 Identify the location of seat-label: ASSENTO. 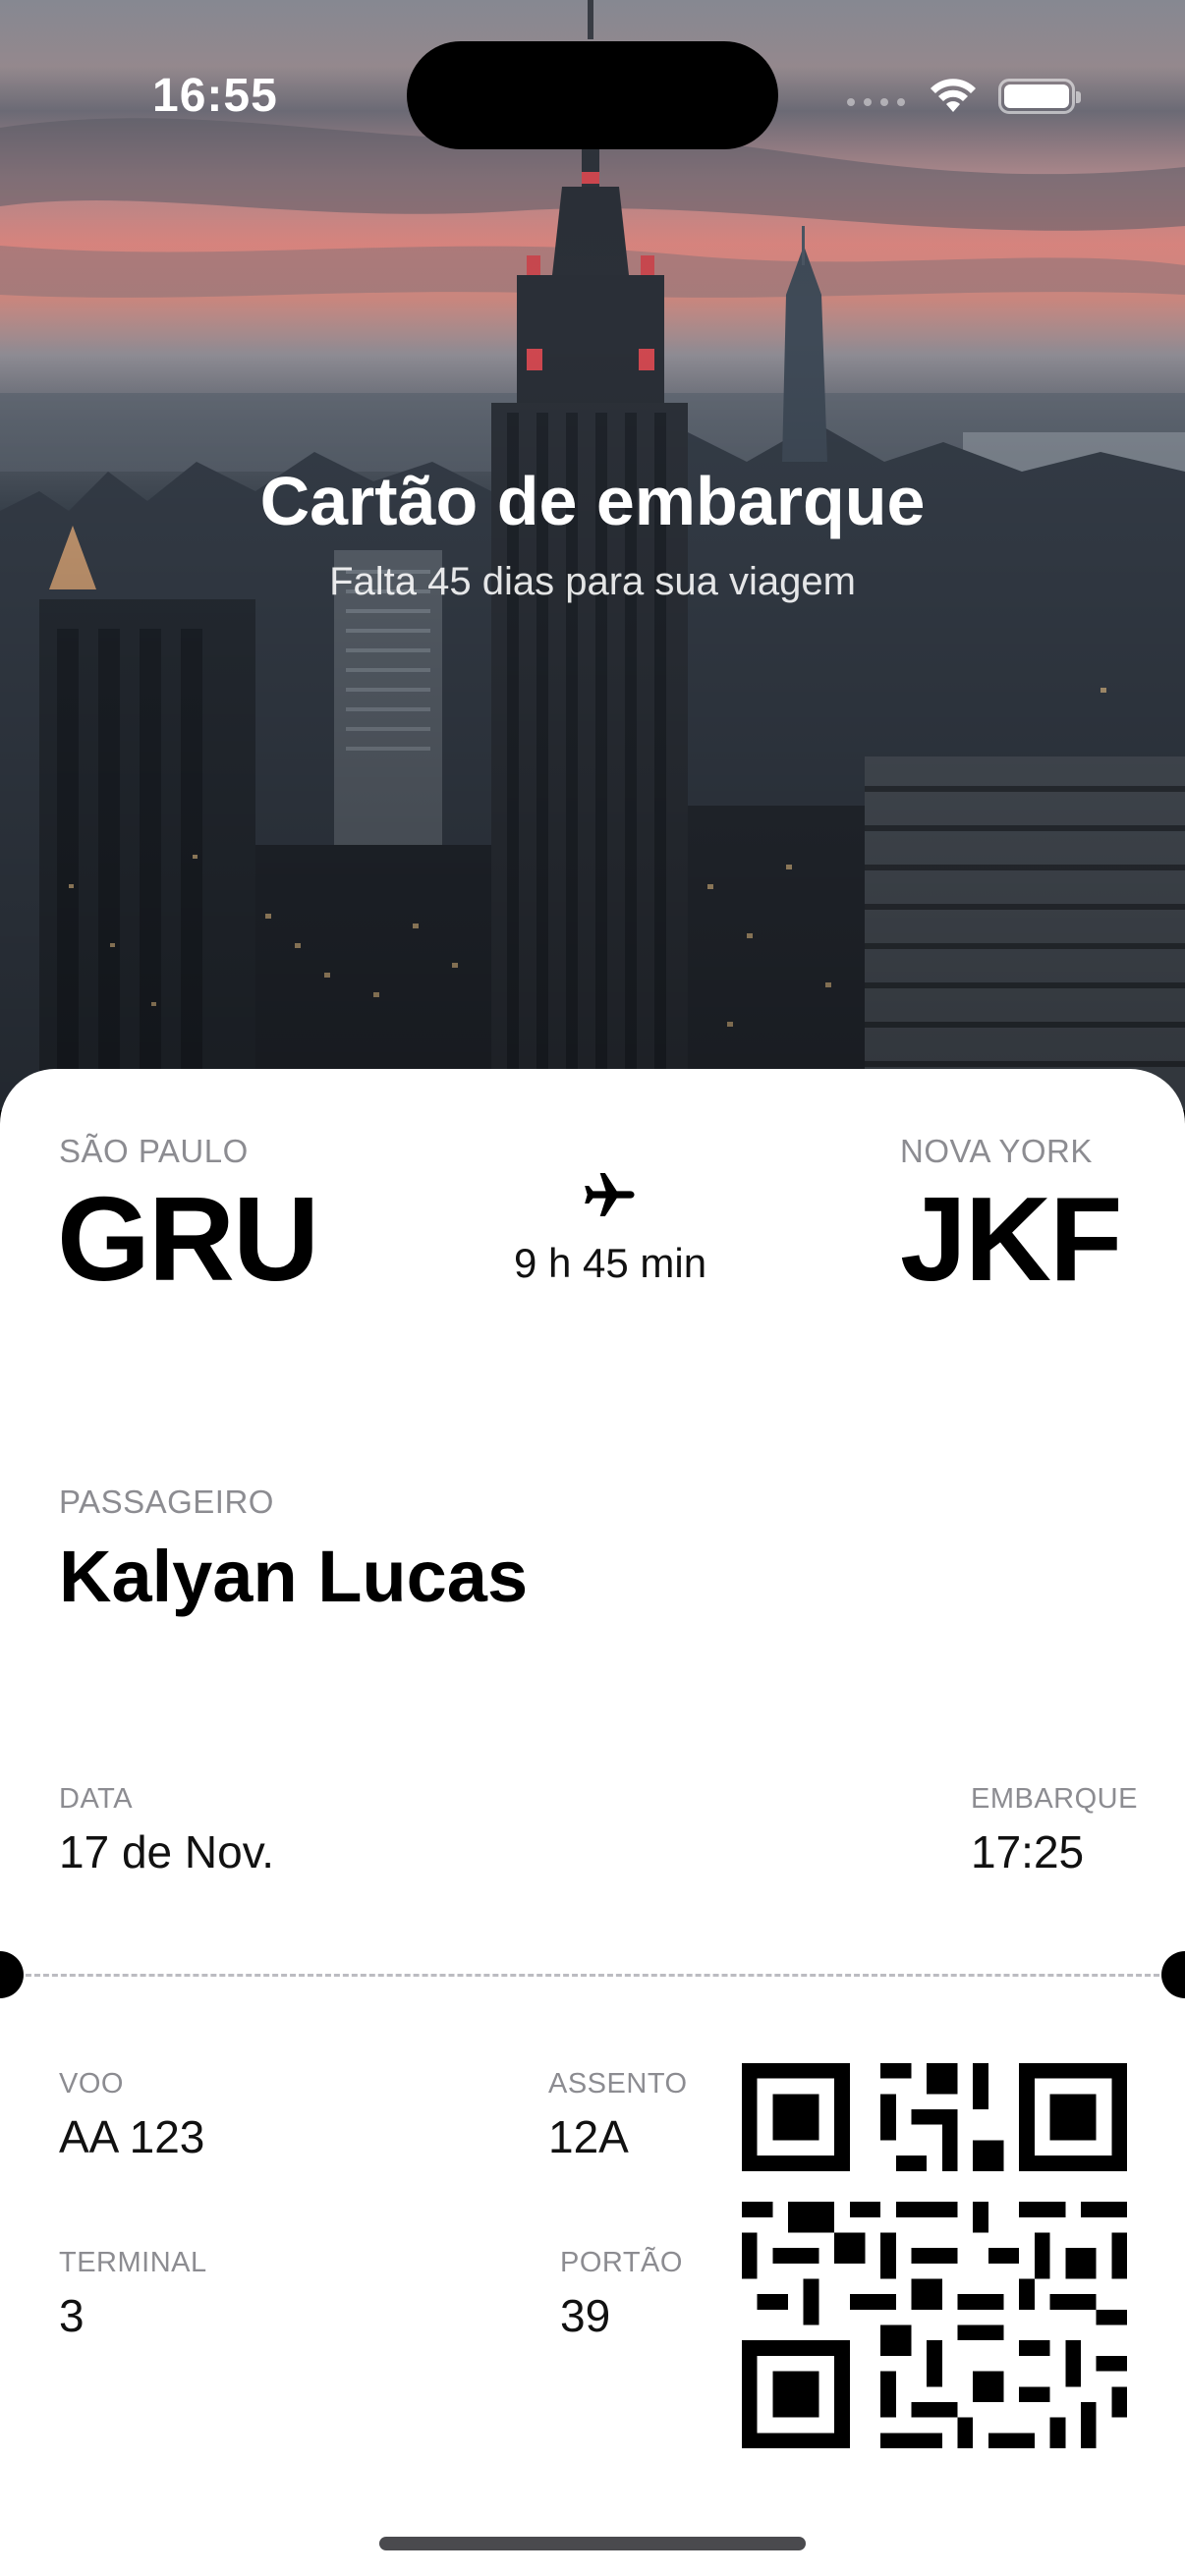
(618, 2084).